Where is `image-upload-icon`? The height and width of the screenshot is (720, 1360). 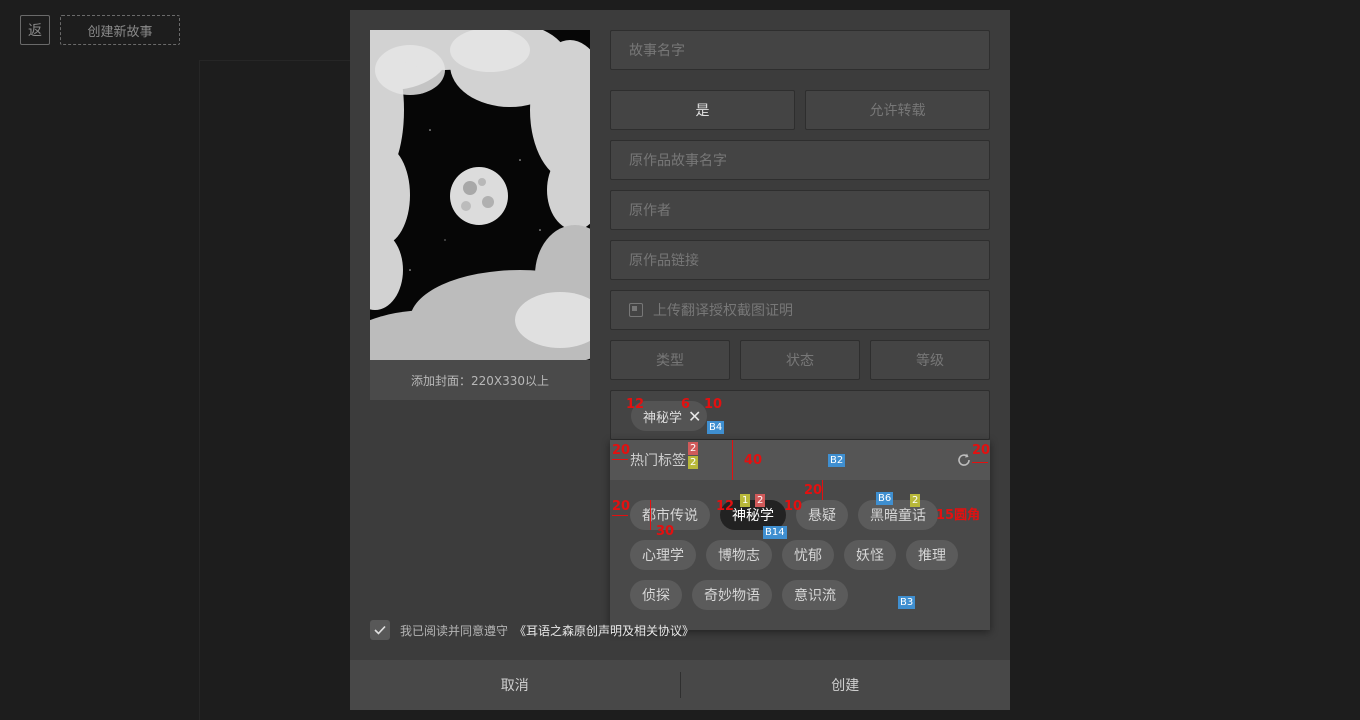
image-upload-icon is located at coordinates (636, 310).